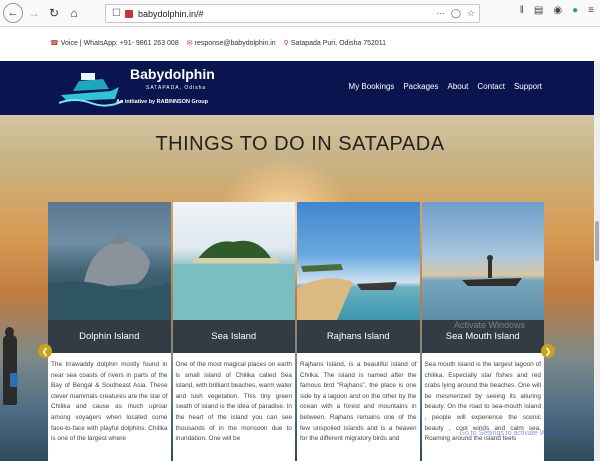 This screenshot has width=600, height=461. What do you see at coordinates (420, 86) in the screenshot?
I see `nav-packages: Packages` at bounding box center [420, 86].